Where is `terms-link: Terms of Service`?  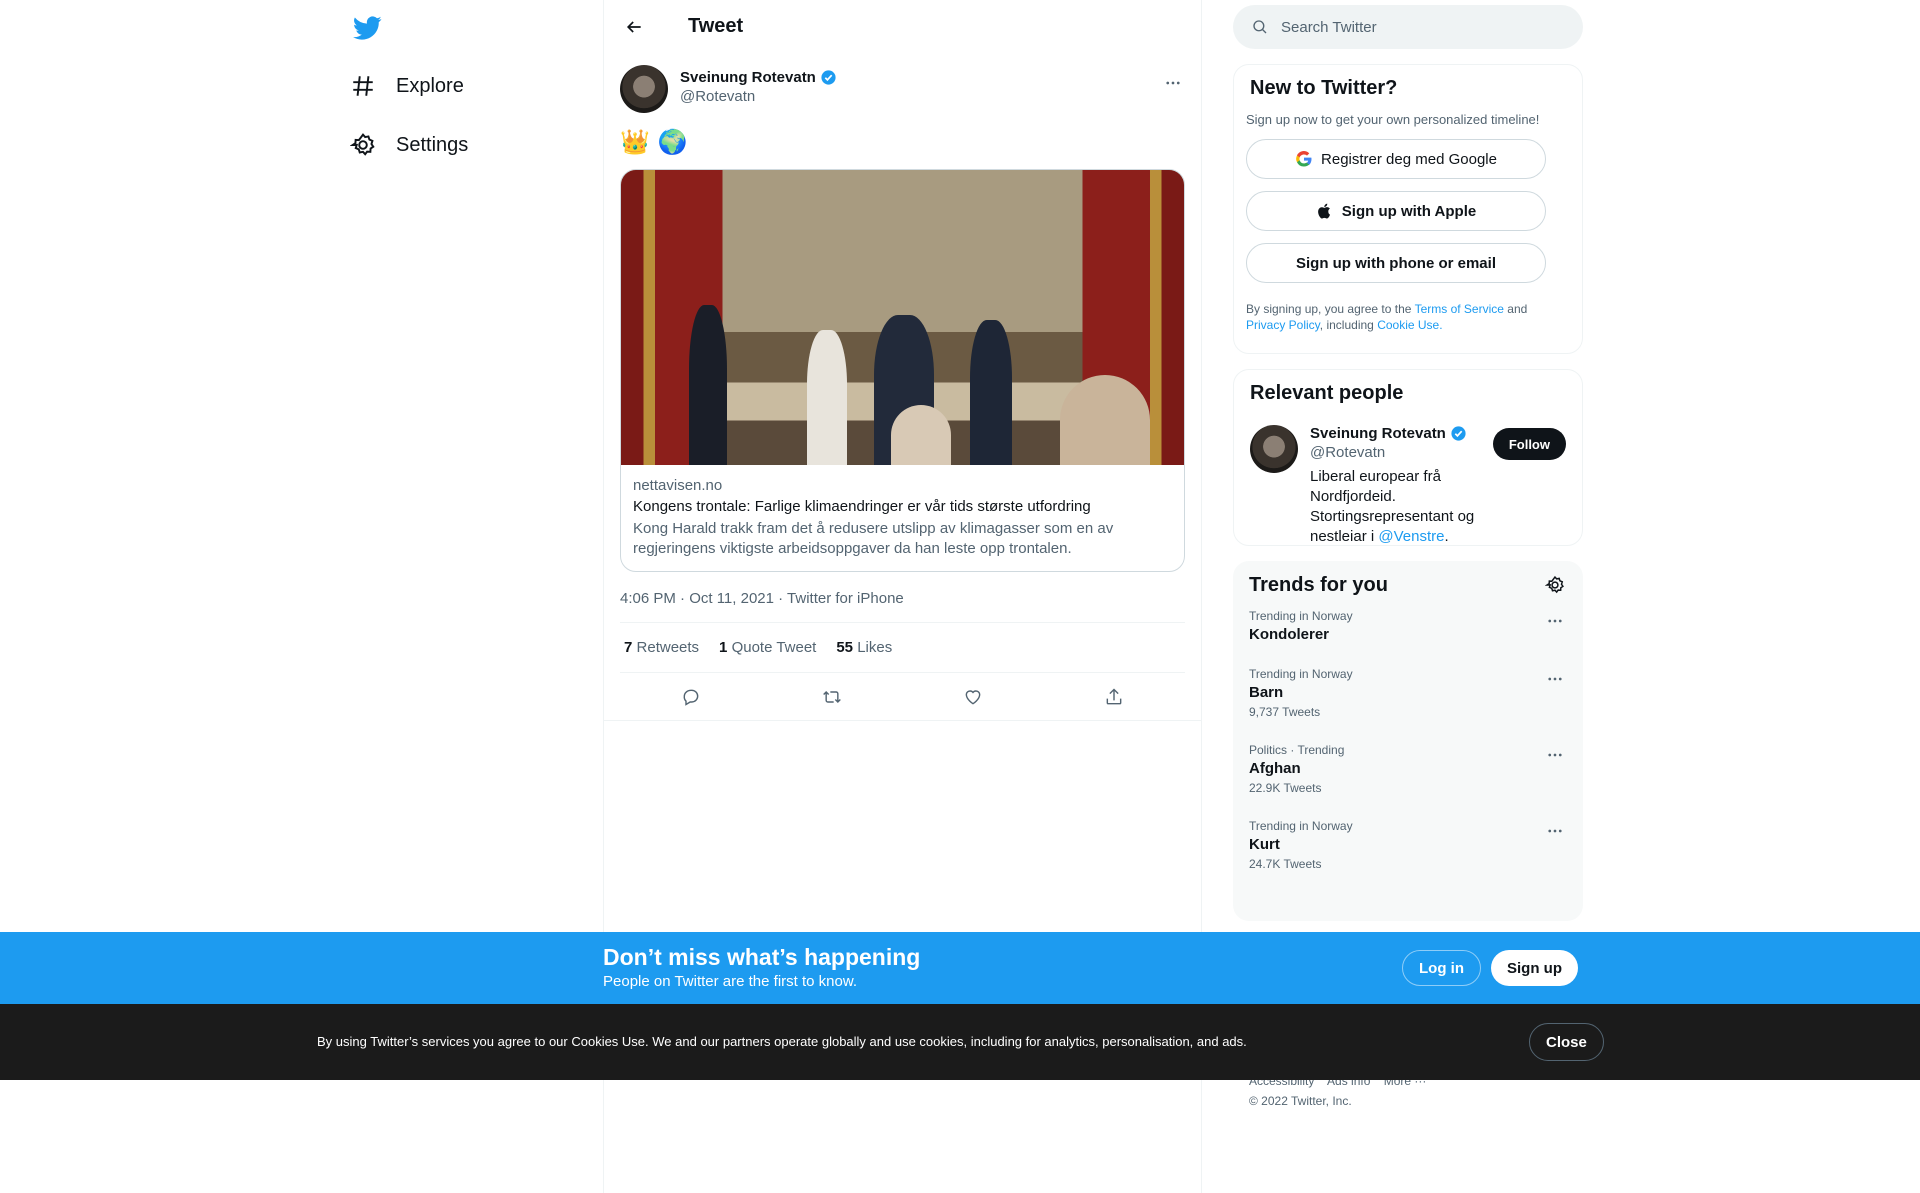 terms-link: Terms of Service is located at coordinates (1459, 309).